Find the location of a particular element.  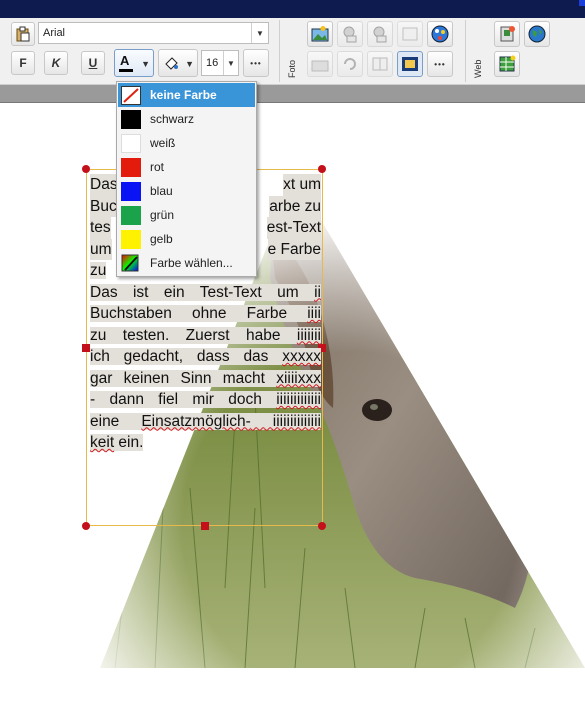

rotate-photo-button is located at coordinates (350, 64).